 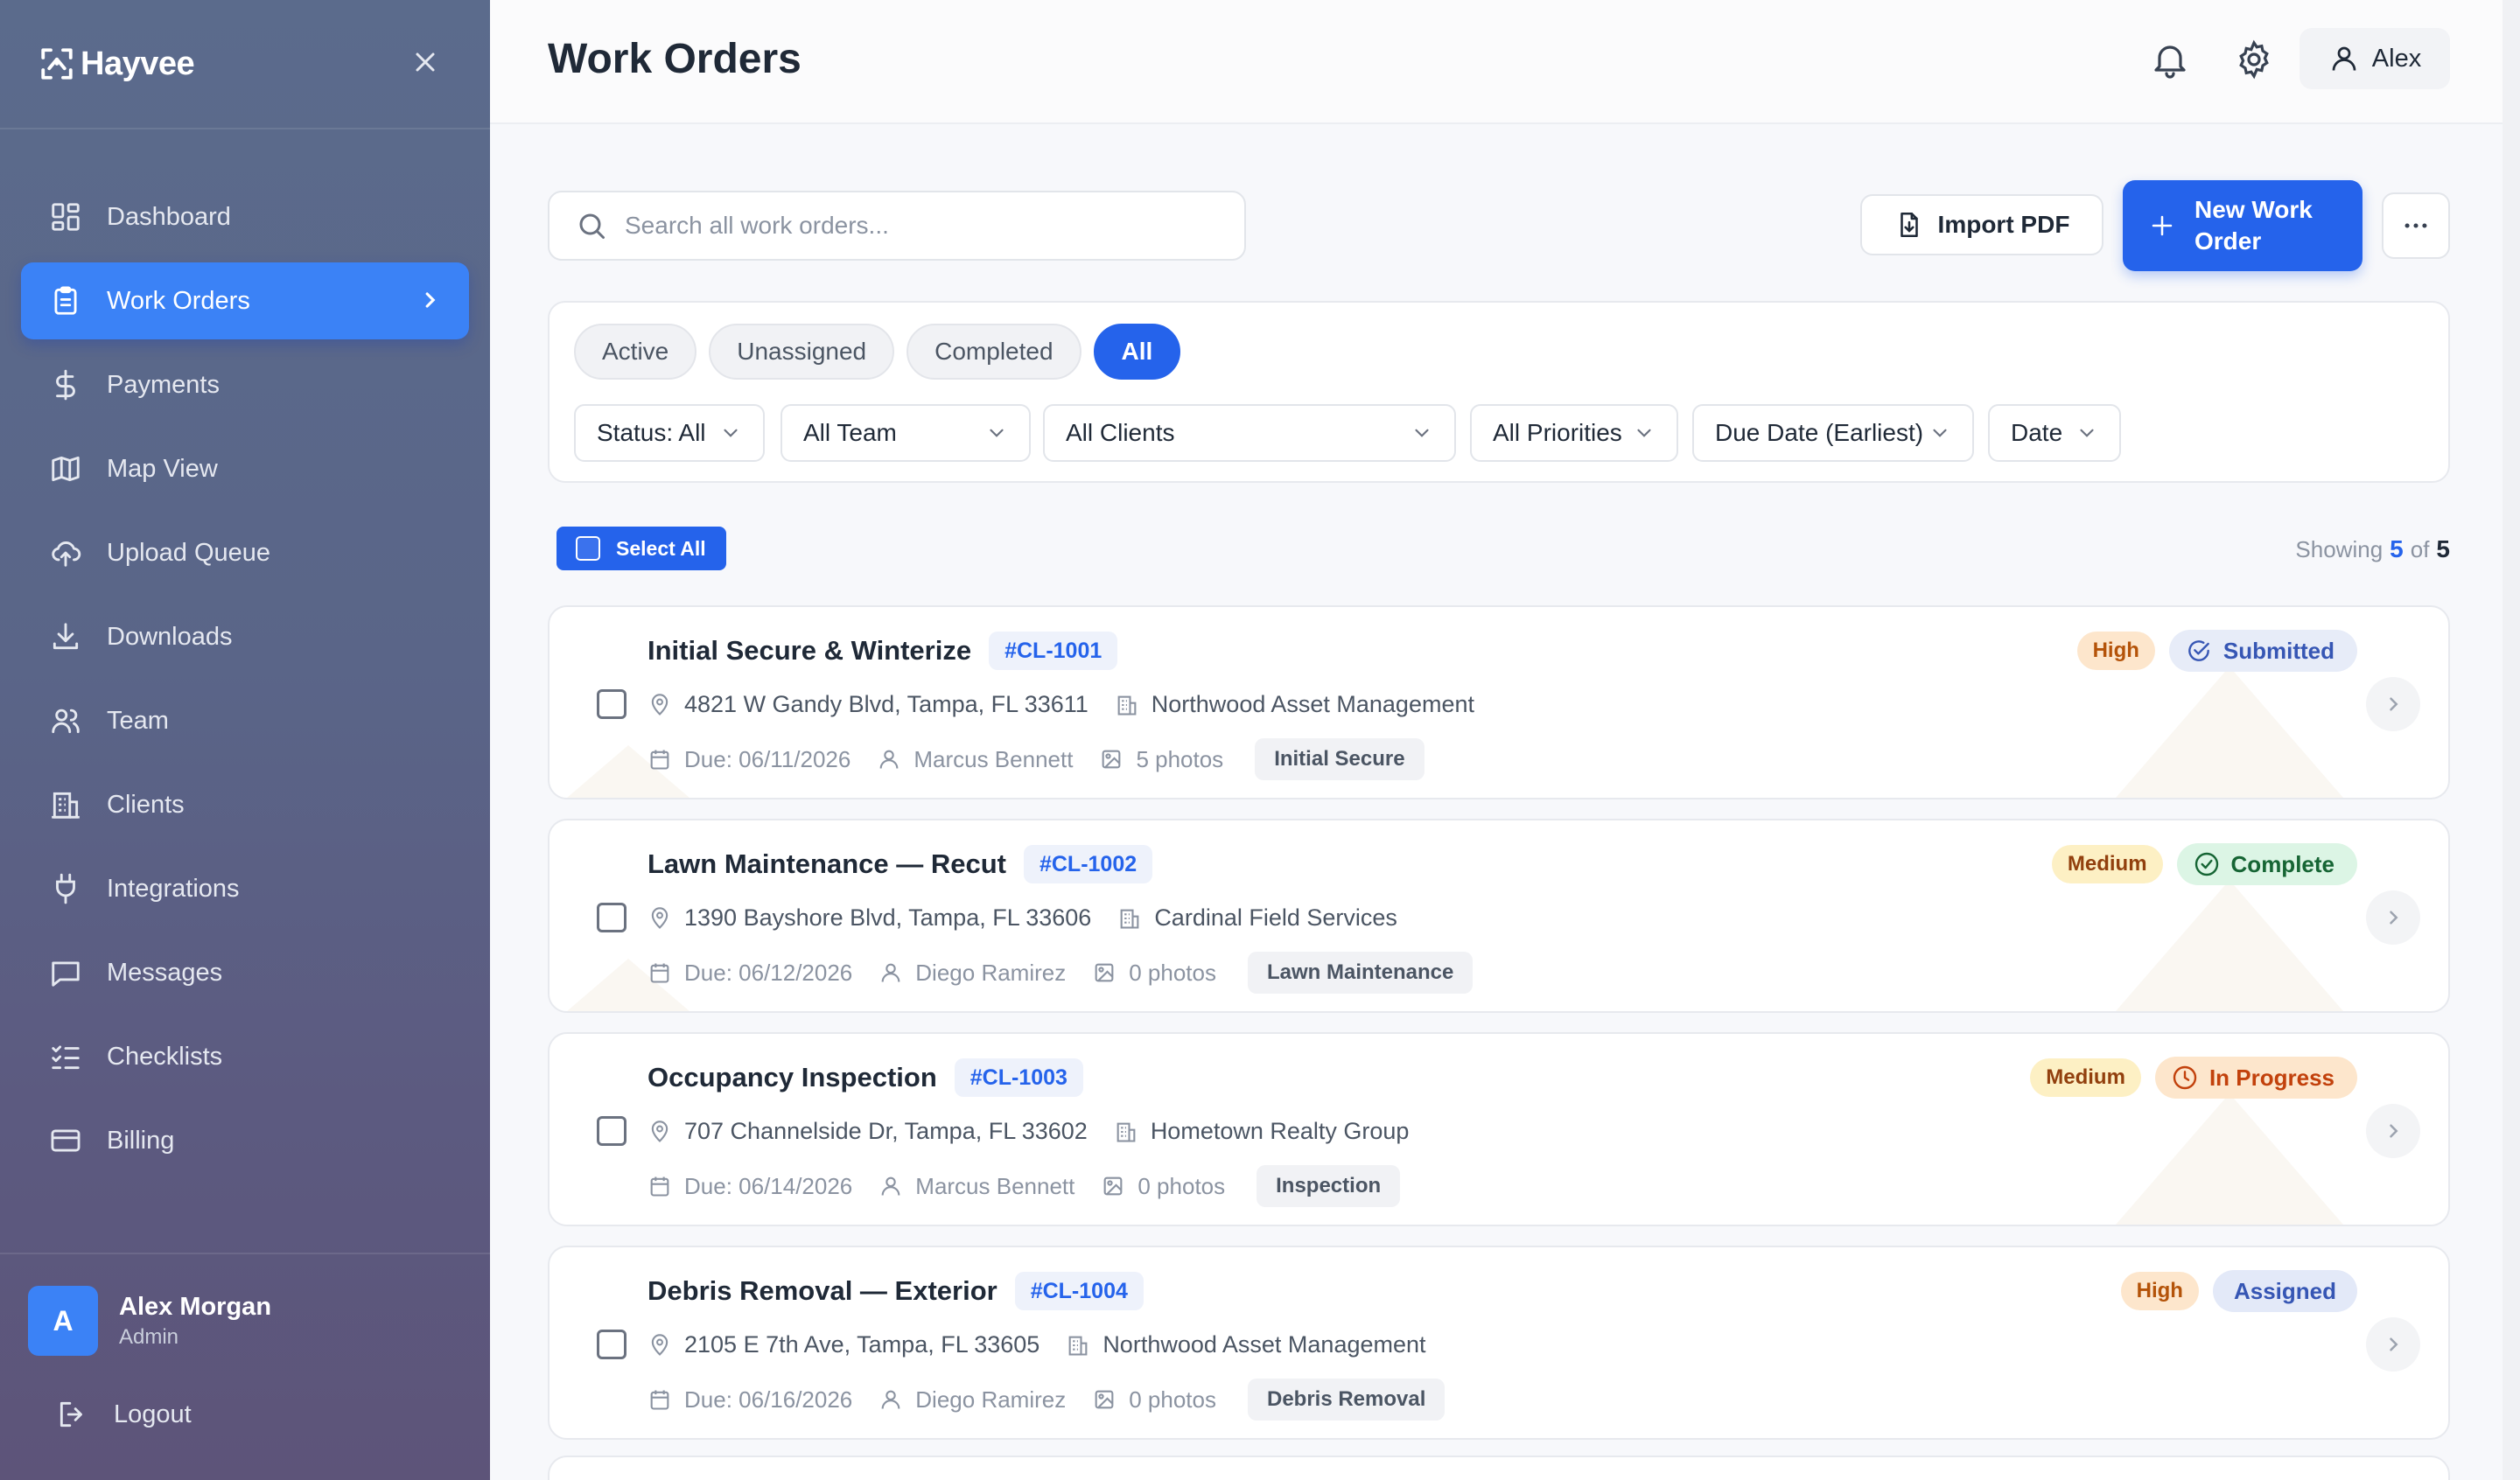 What do you see at coordinates (1249, 433) in the screenshot?
I see `client-filter-select: All Clients` at bounding box center [1249, 433].